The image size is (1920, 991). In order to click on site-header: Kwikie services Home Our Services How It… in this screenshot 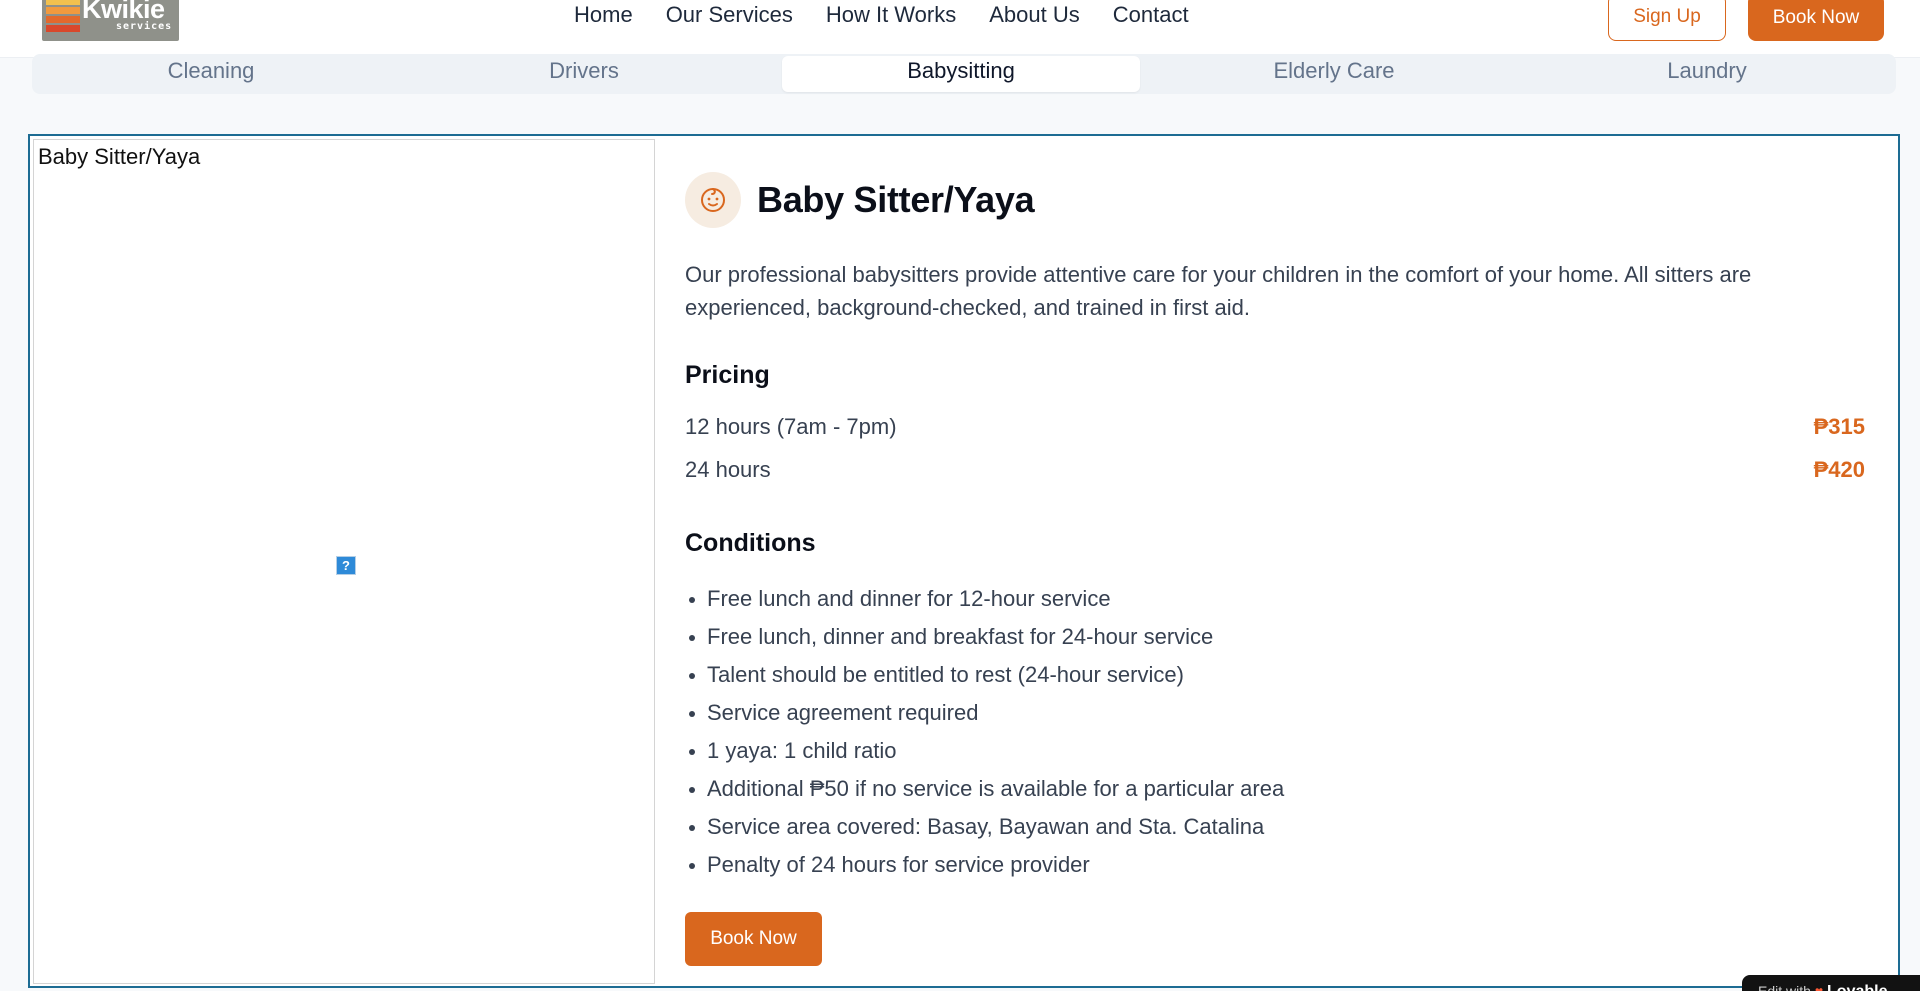, I will do `click(960, 29)`.